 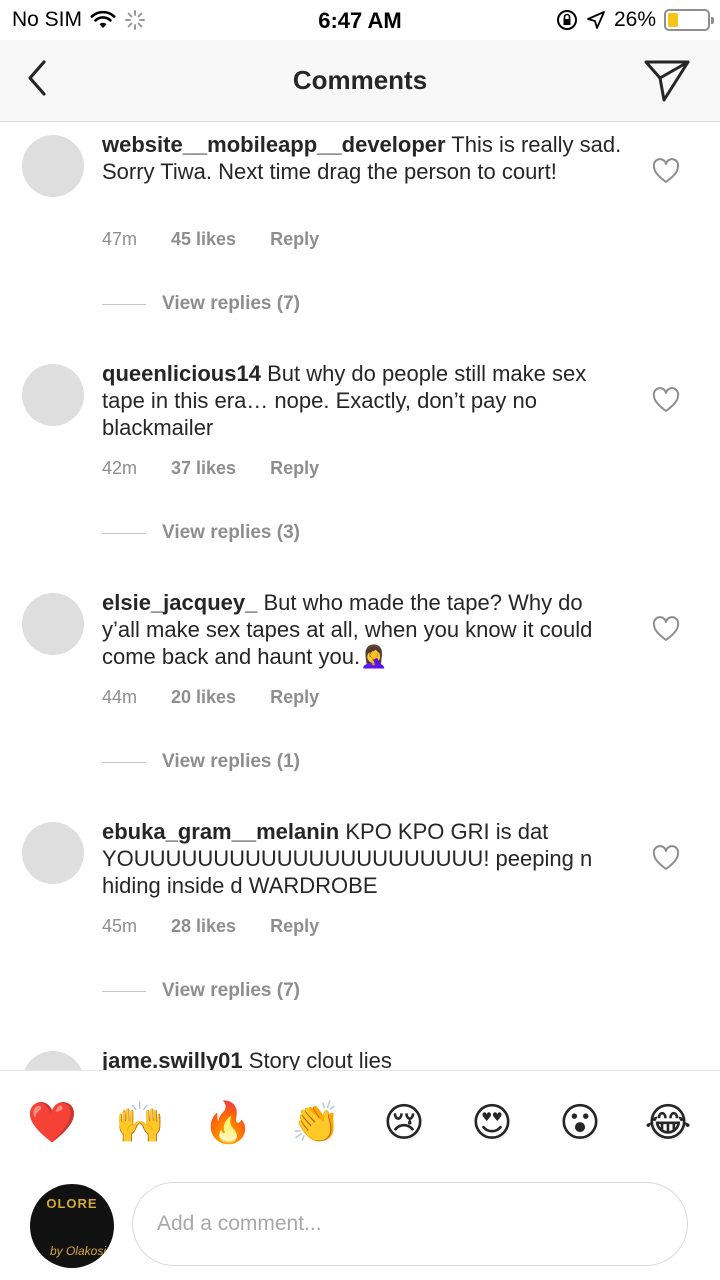 What do you see at coordinates (492, 1123) in the screenshot?
I see `heart-eyes-emoji: 😍` at bounding box center [492, 1123].